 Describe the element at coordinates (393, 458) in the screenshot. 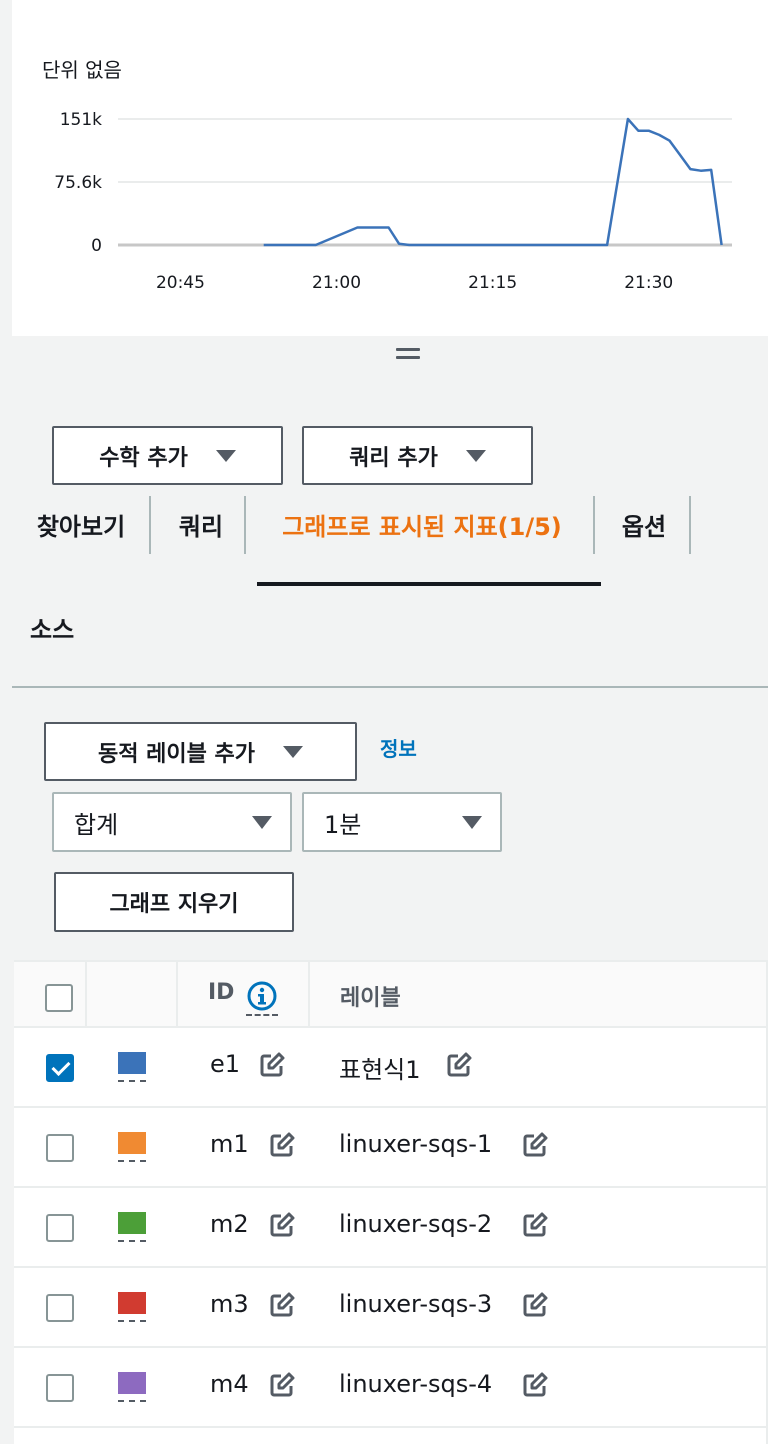

I see `add-query-label: 쿼리 추가` at that location.